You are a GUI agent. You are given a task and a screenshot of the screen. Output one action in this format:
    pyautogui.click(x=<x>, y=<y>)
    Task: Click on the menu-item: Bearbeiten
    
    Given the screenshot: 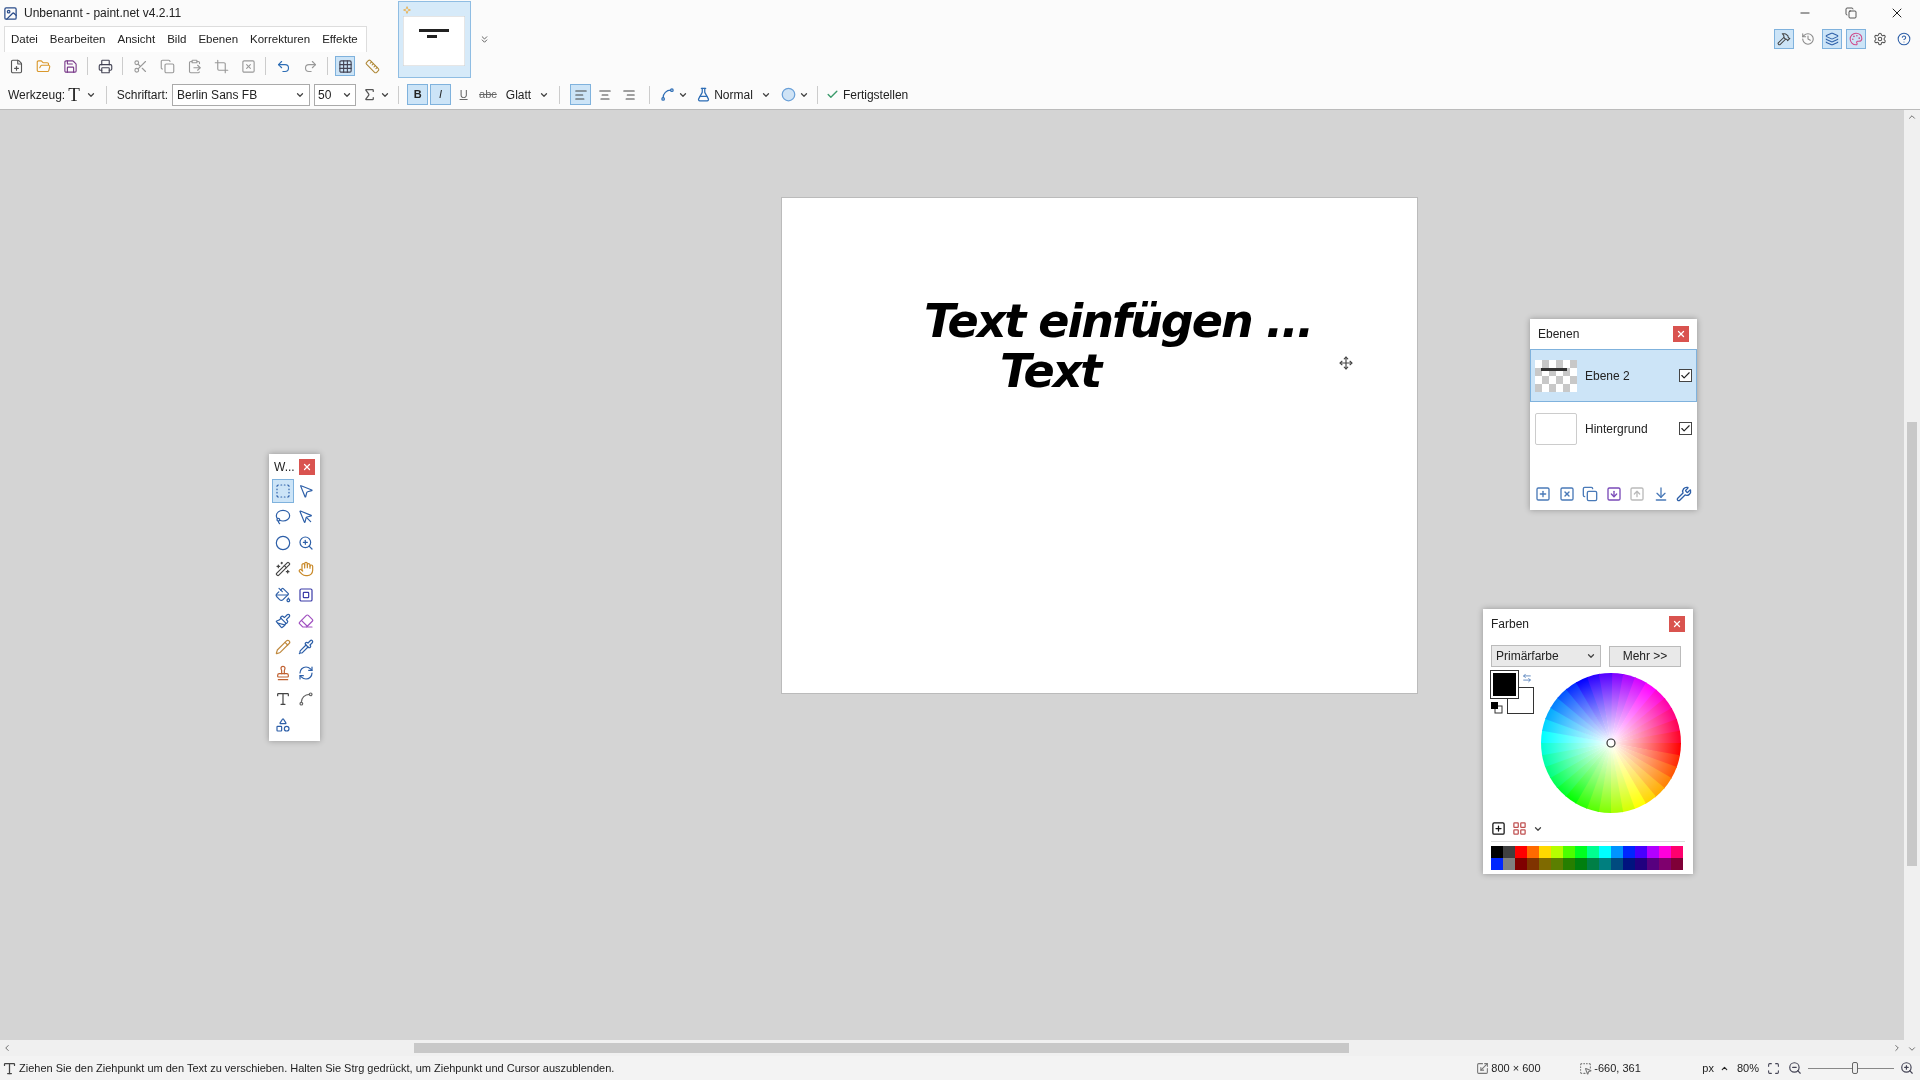 What is the action you would take?
    pyautogui.click(x=77, y=39)
    